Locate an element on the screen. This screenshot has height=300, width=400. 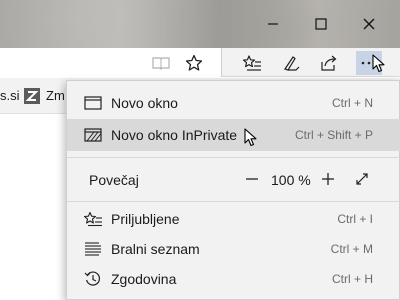
maximize-icon is located at coordinates (321, 24).